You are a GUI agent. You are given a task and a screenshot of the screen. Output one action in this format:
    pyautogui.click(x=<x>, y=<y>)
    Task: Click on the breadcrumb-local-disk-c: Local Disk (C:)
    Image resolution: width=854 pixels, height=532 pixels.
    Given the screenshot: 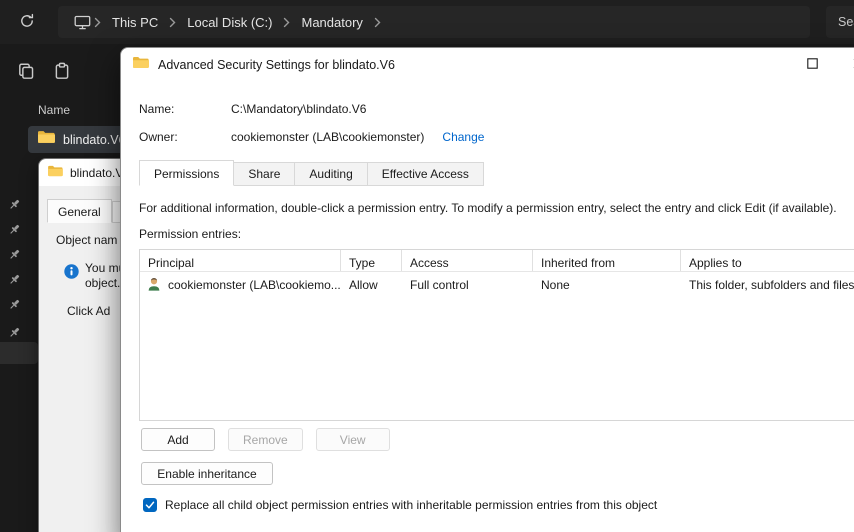 What is the action you would take?
    pyautogui.click(x=229, y=22)
    